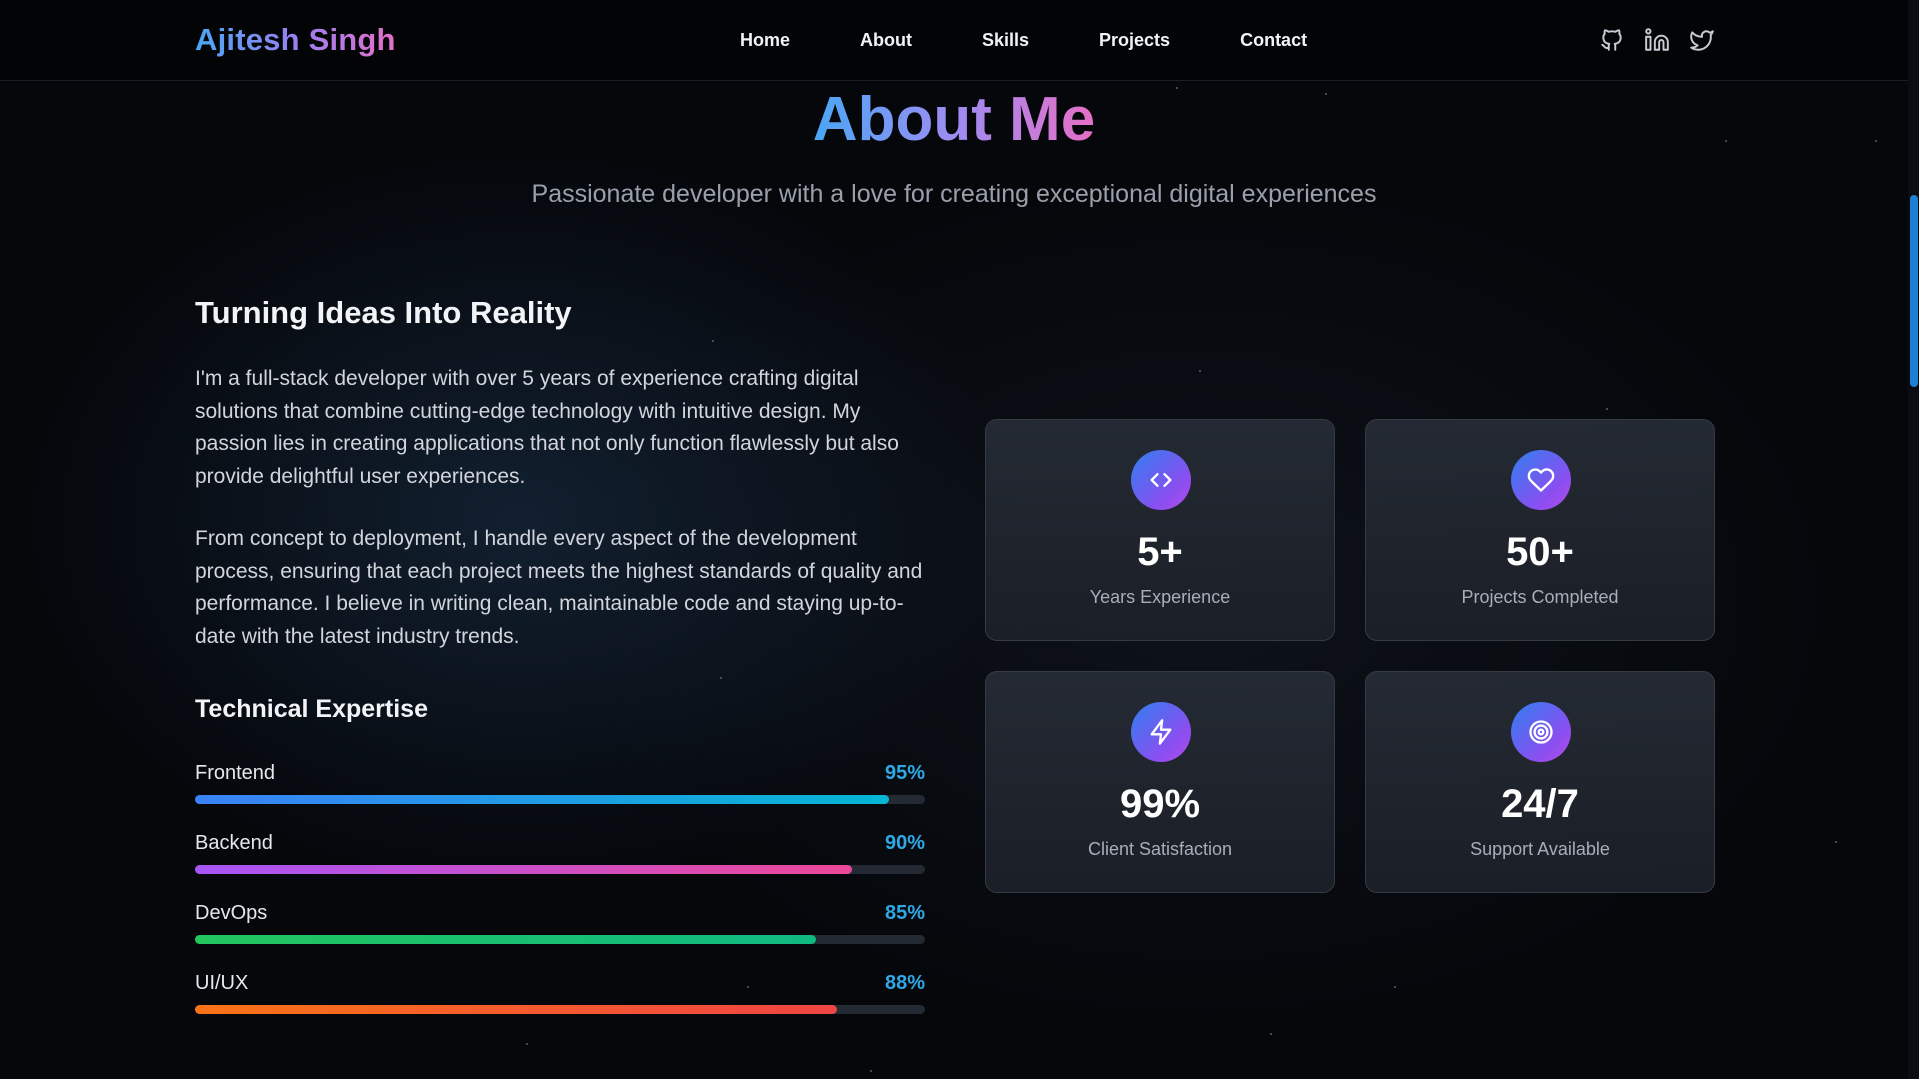 This screenshot has height=1079, width=1919. I want to click on stat-card-experience: 5+ Years Experience, so click(1160, 530).